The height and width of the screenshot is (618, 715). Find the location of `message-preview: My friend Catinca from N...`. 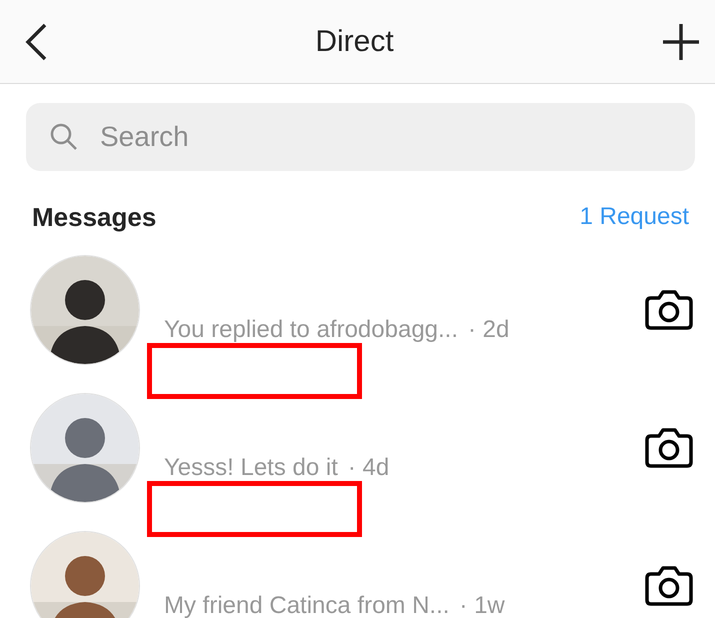

message-preview: My friend Catinca from N... is located at coordinates (307, 605).